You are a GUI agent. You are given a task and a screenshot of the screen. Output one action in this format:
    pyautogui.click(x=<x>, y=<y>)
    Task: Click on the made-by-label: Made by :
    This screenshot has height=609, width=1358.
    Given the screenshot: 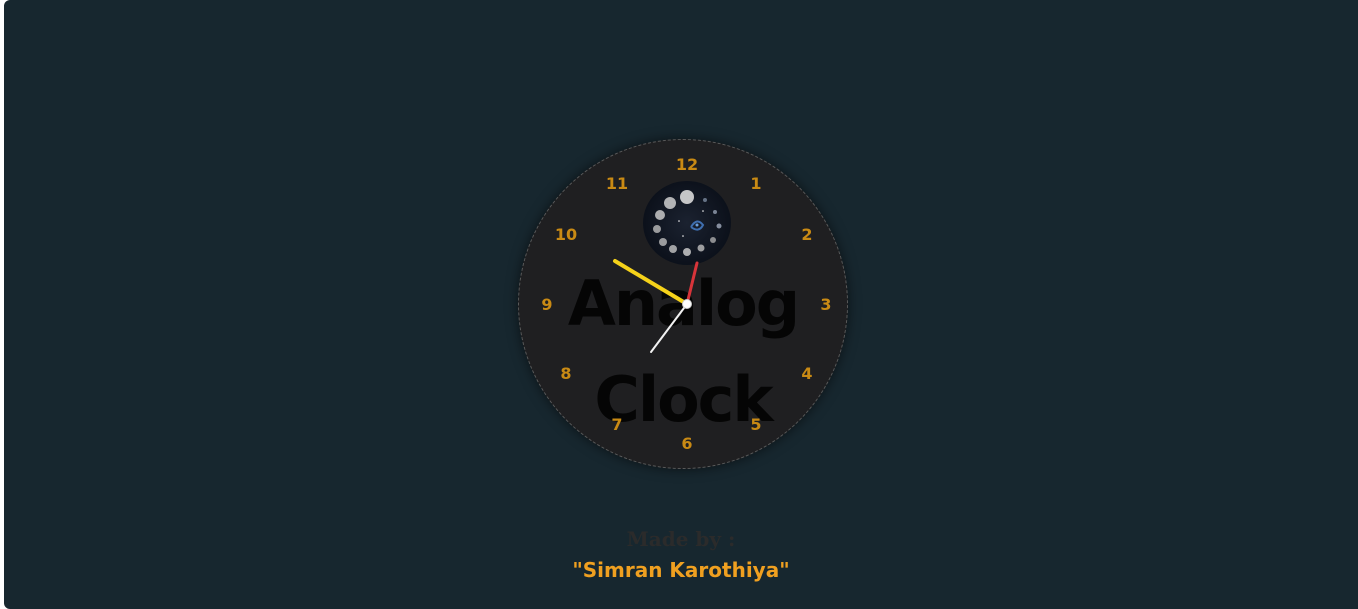 What is the action you would take?
    pyautogui.click(x=681, y=539)
    